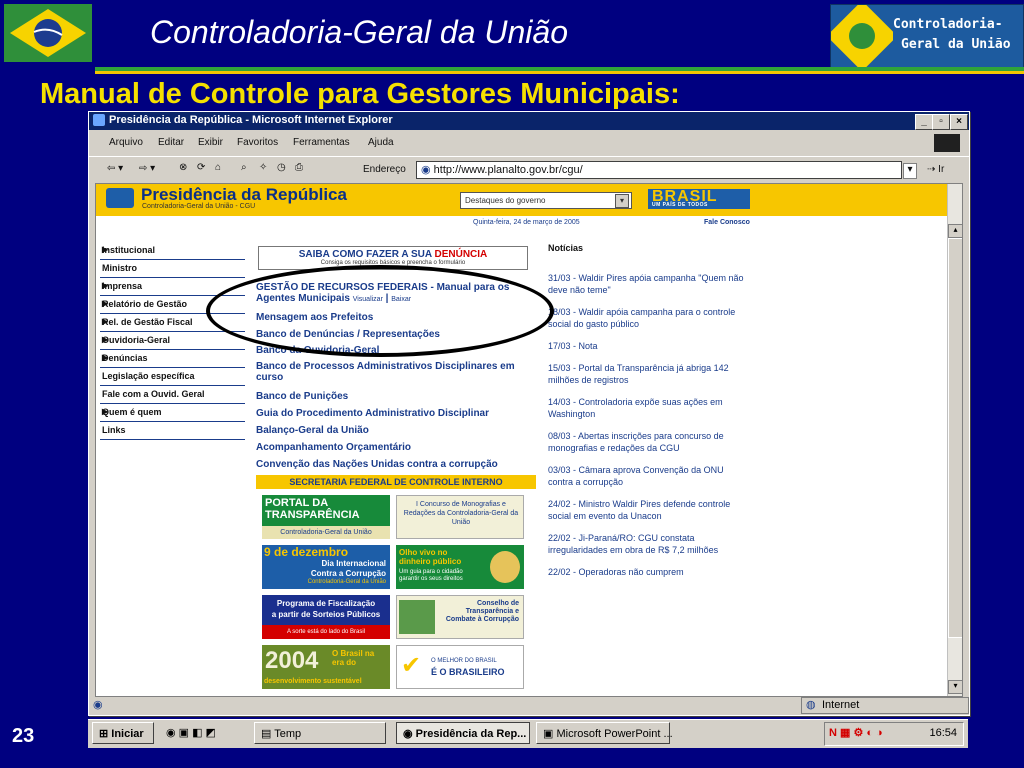 The width and height of the screenshot is (1024, 768). Describe the element at coordinates (546, 200) in the screenshot. I see `destaques-select: Destaques do governo ▾` at that location.